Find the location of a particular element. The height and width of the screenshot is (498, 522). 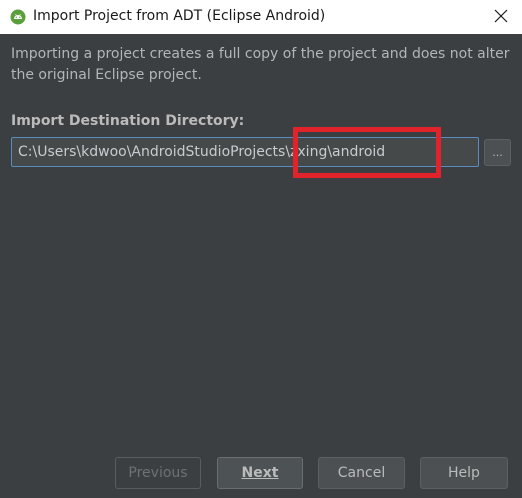

next-button-label: Next is located at coordinates (260, 473).